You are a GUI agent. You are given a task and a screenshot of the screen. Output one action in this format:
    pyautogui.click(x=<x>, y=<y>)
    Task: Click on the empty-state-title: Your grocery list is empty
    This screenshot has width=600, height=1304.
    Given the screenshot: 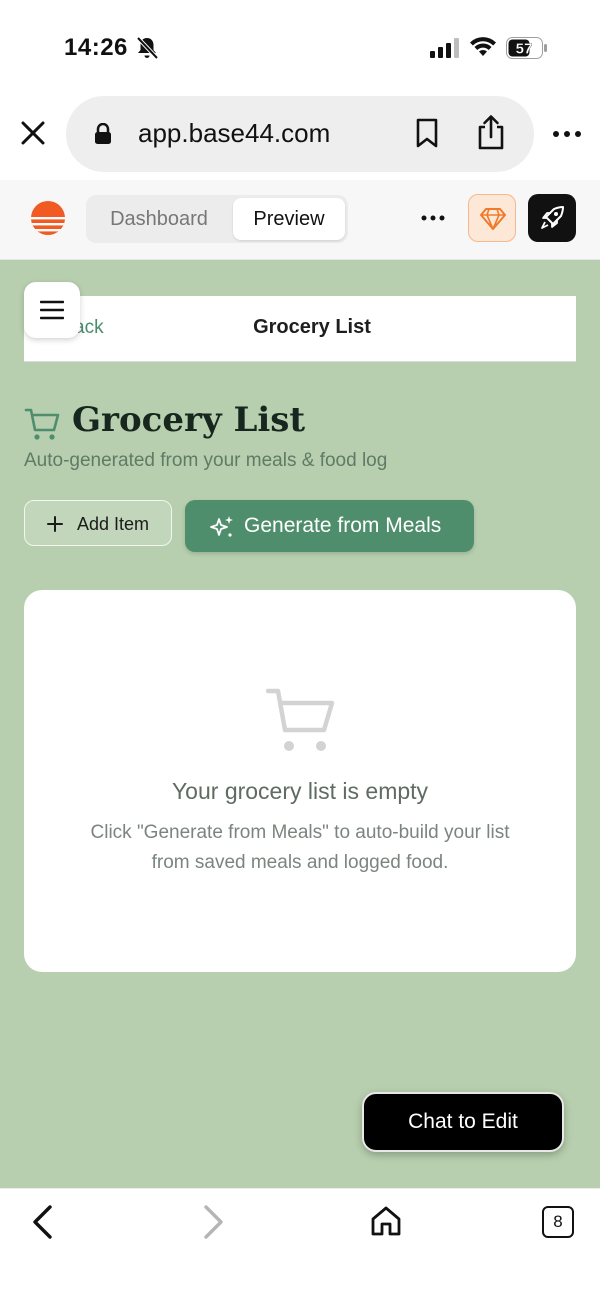 What is the action you would take?
    pyautogui.click(x=300, y=791)
    